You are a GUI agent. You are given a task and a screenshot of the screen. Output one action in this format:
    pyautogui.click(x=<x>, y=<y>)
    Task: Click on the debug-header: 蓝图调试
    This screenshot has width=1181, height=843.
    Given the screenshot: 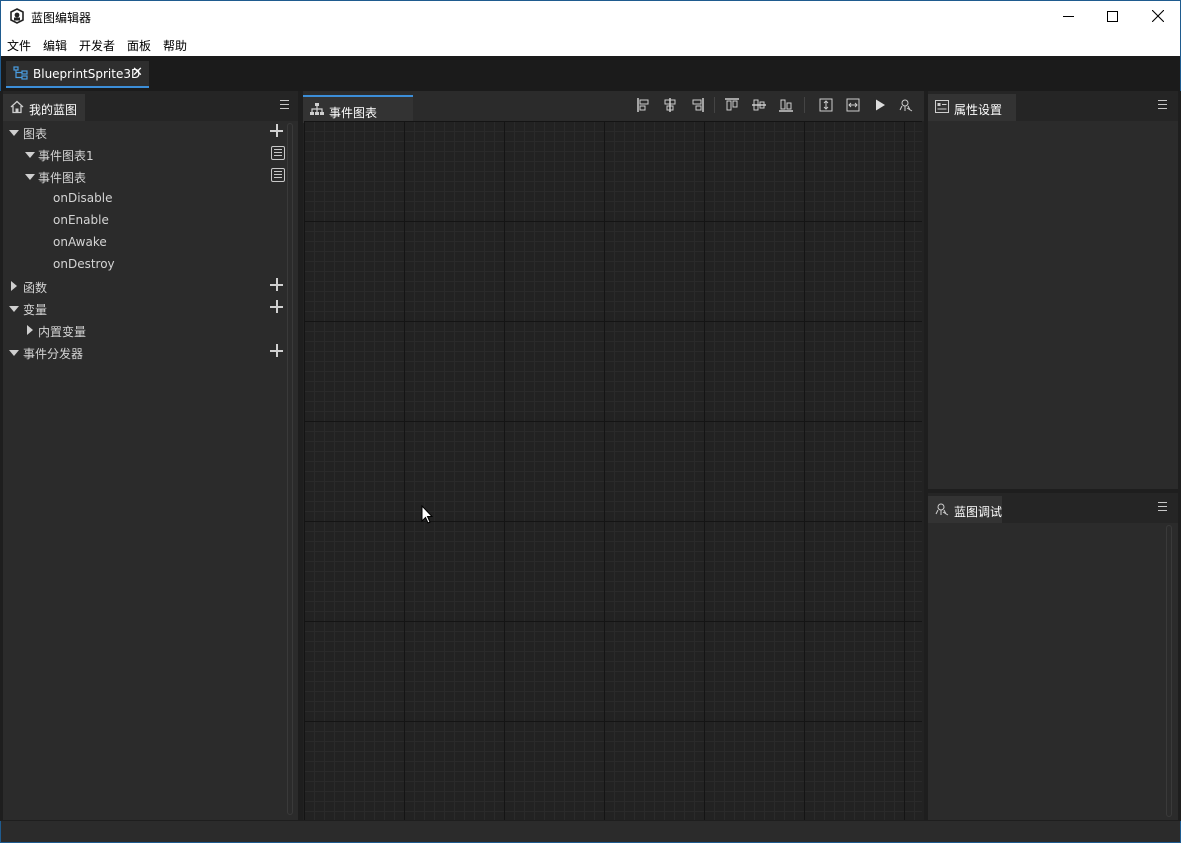 What is the action you would take?
    pyautogui.click(x=1053, y=508)
    